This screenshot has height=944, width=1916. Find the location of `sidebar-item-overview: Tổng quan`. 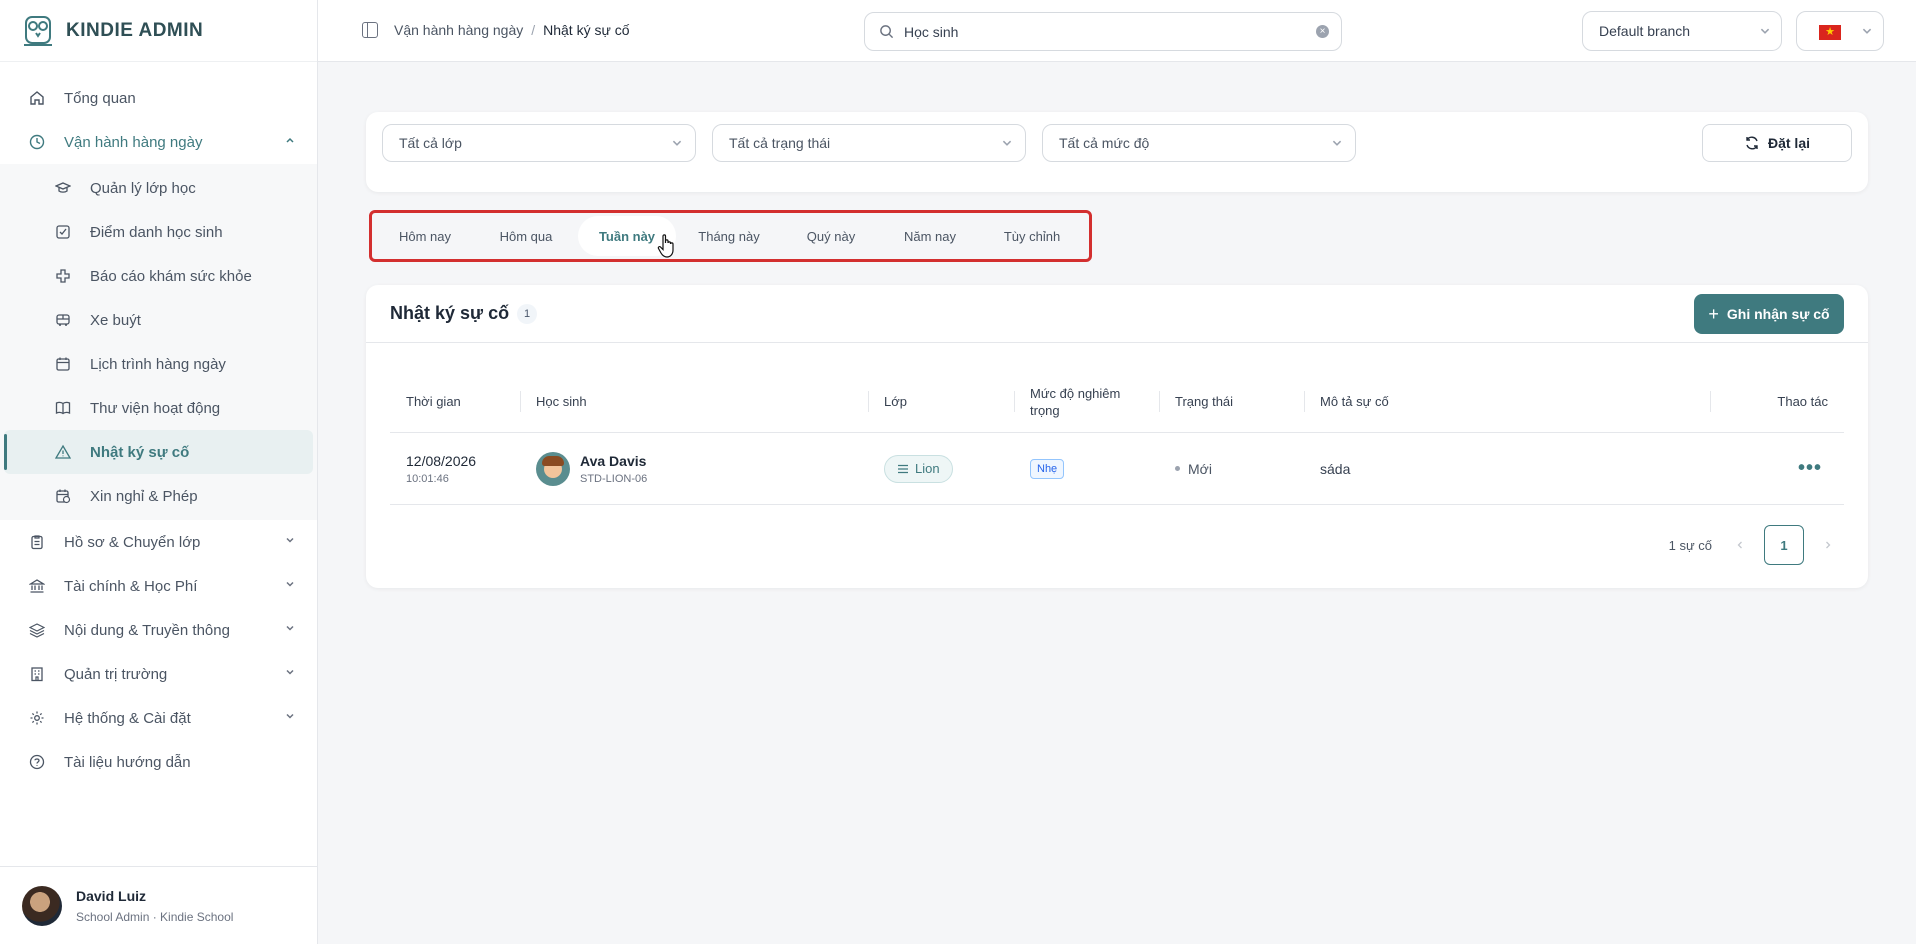

sidebar-item-overview: Tổng quan is located at coordinates (158, 98).